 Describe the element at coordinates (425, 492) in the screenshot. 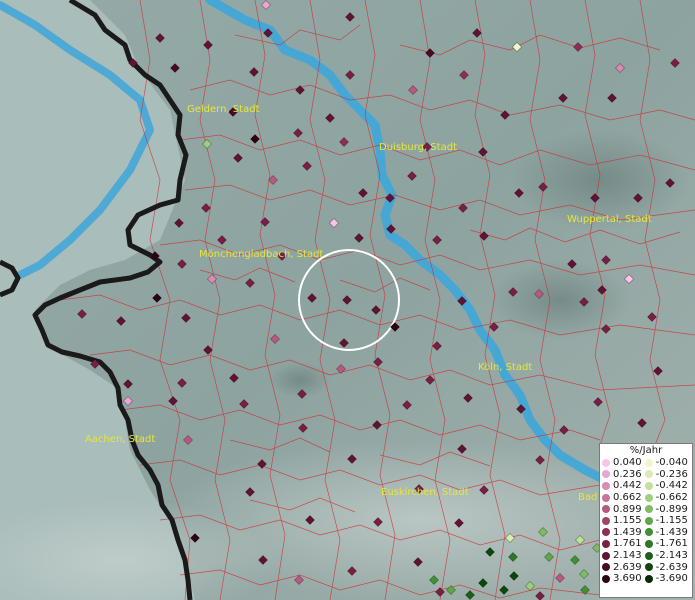

I see `city-label-euskirchen: Euskirchen, Stadt` at that location.